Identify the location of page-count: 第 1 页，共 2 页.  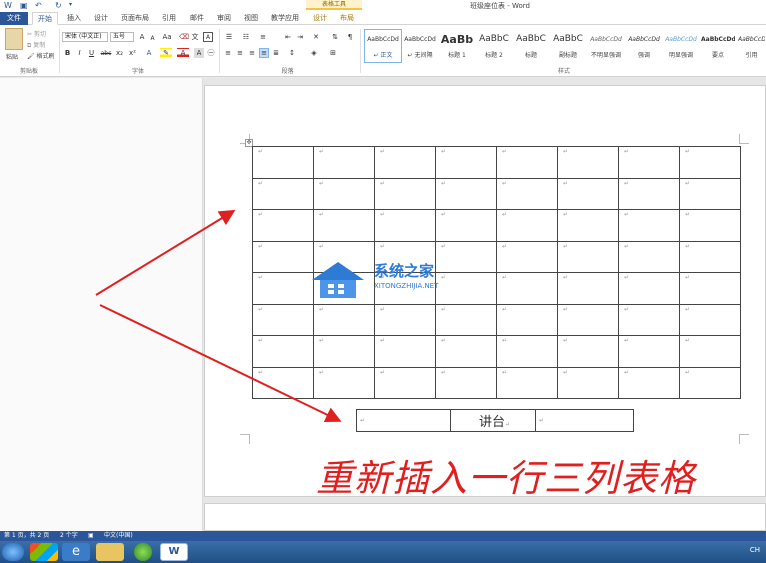
(26, 536).